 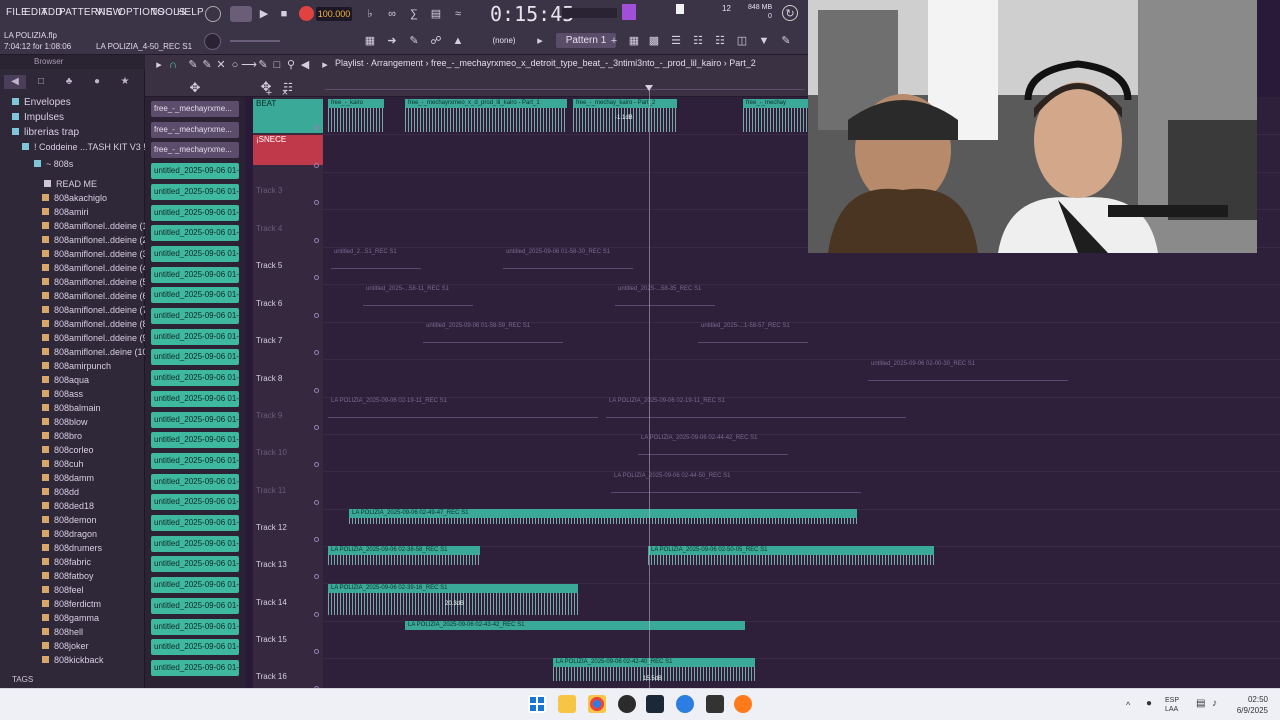 What do you see at coordinates (603, 513) in the screenshot?
I see `audio-clip: LA POLIZIA_2025-09-06 02-49-47_REC S1` at bounding box center [603, 513].